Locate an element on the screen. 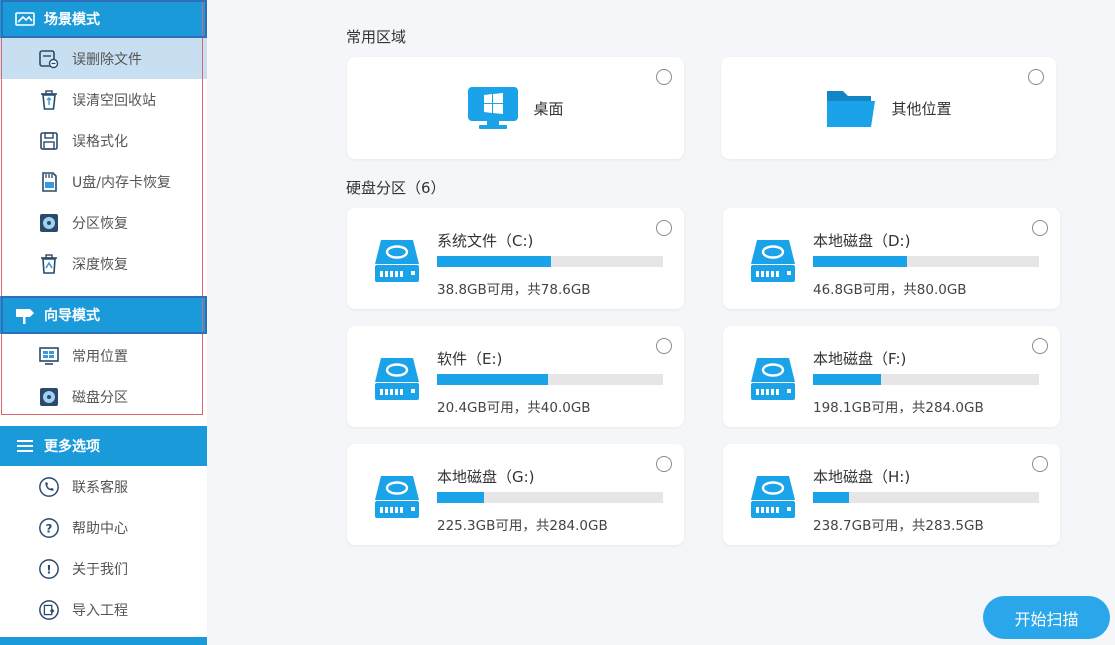 This screenshot has height=645, width=1115. nav-item-recycle-bin: 误清空回收站 is located at coordinates (103, 99).